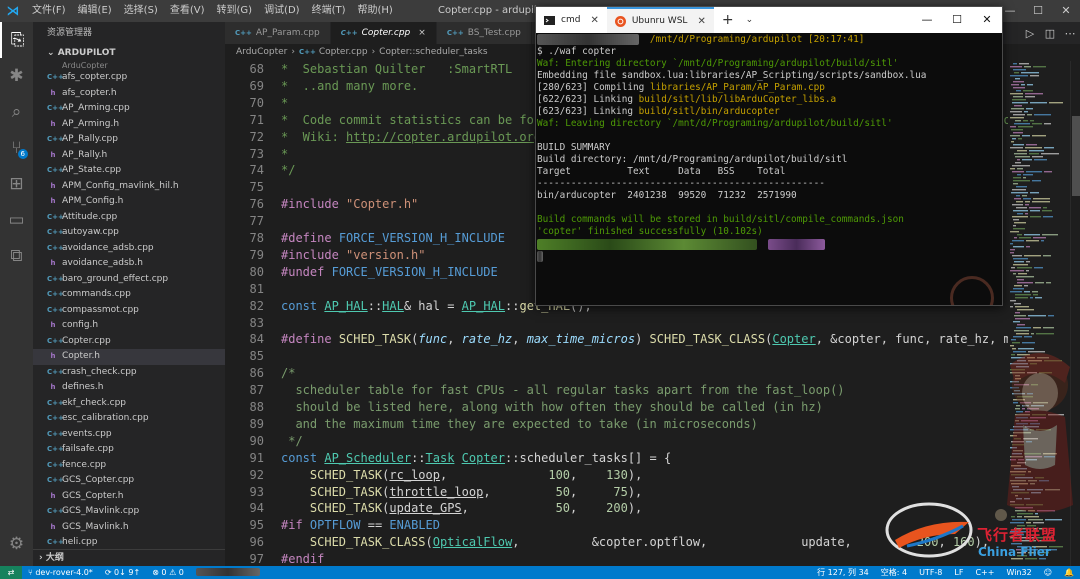 The height and width of the screenshot is (579, 1080). What do you see at coordinates (122, 572) in the screenshot?
I see `git-sync-status: ⟳ 0↓ 9↑` at bounding box center [122, 572].